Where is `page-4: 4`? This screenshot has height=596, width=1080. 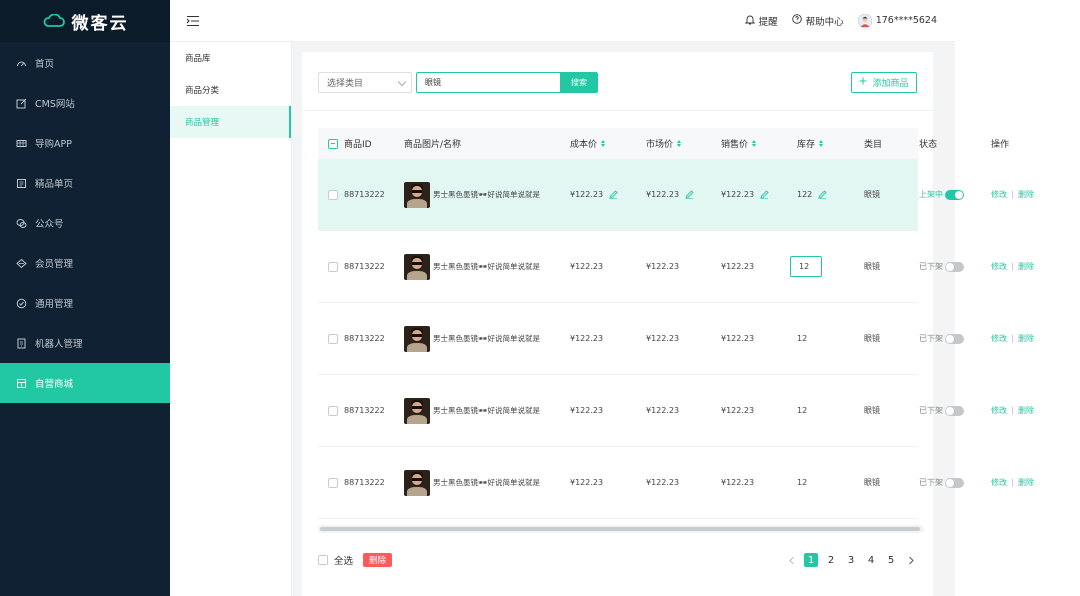
page-4: 4 is located at coordinates (871, 560).